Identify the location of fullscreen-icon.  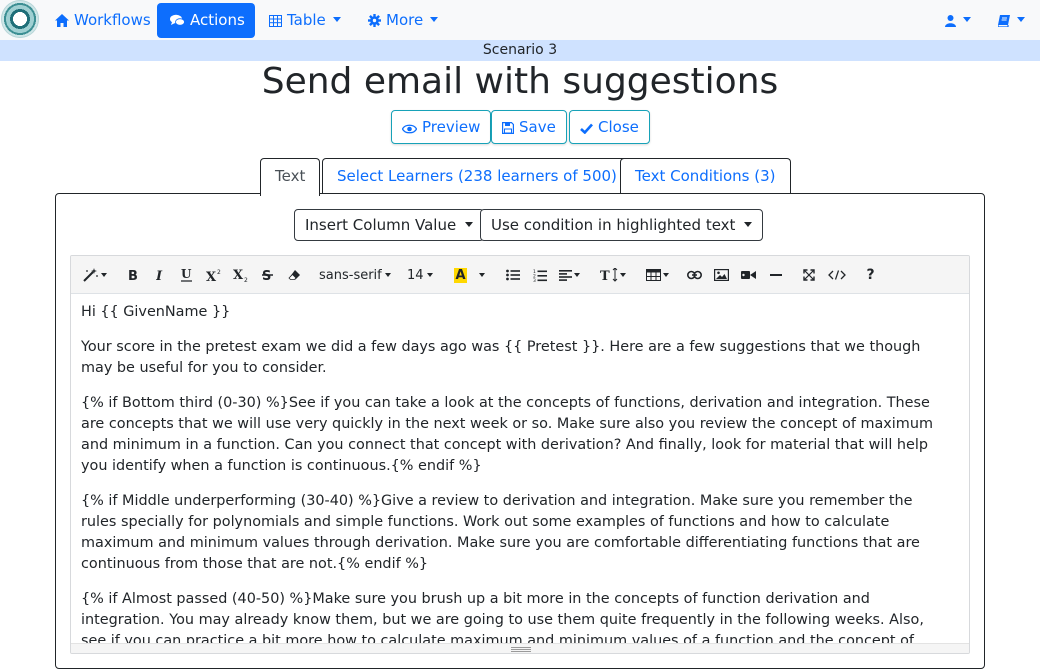
(808, 275).